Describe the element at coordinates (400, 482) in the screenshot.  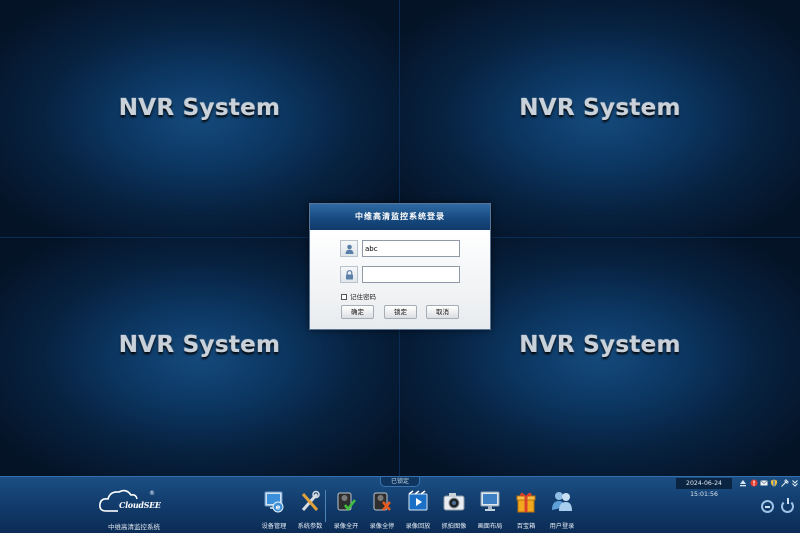
I see `lock-status-tab: 已锁定` at that location.